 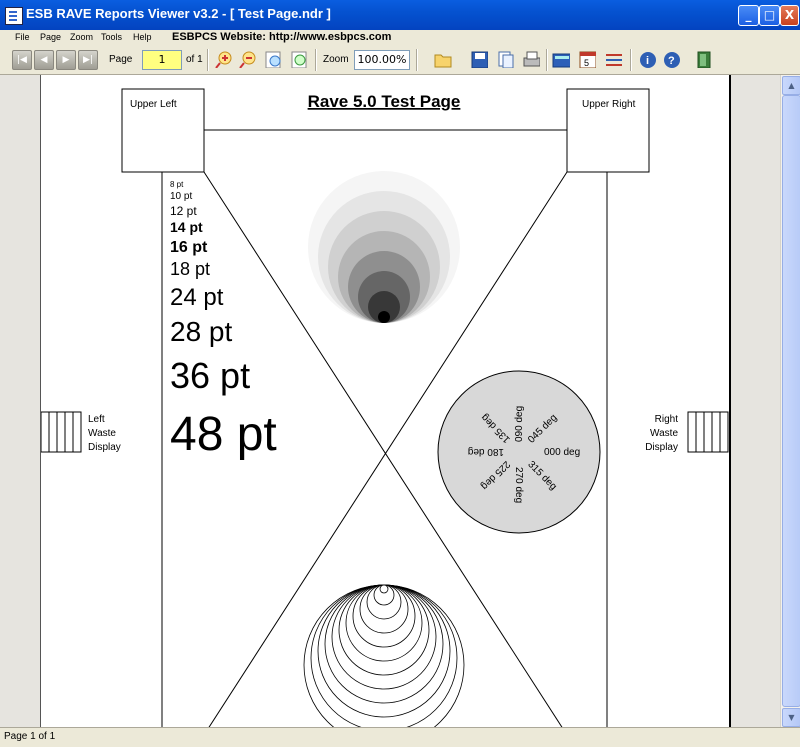 I want to click on page-number-input: 1, so click(x=162, y=60).